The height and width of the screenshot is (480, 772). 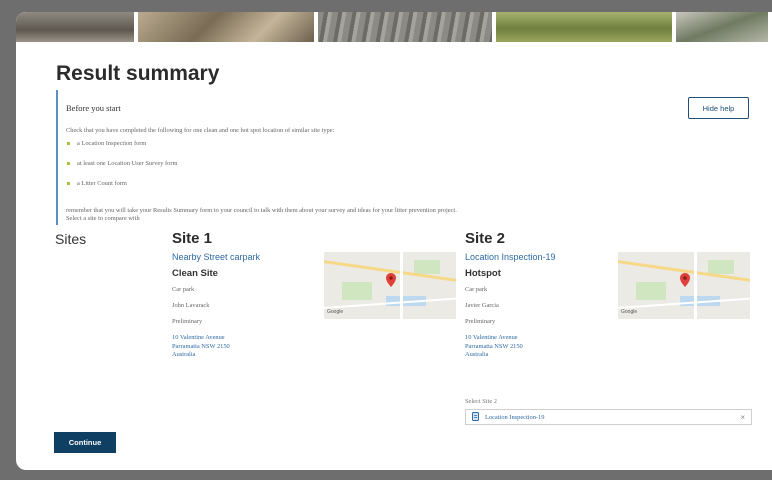 I want to click on checklist-item: at least one Location User Survey form, so click(x=121, y=170).